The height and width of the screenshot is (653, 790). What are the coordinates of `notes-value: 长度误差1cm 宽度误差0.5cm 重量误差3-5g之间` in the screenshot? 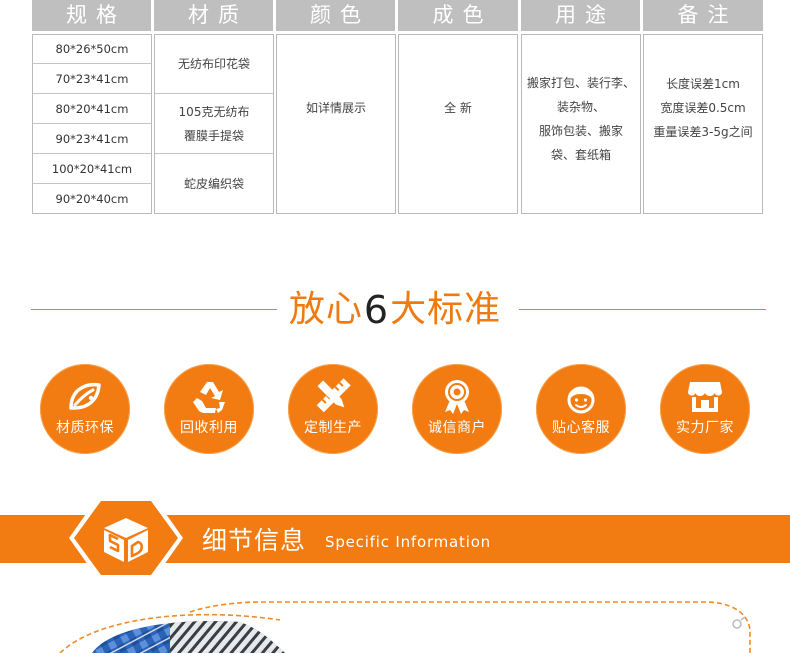 It's located at (703, 108).